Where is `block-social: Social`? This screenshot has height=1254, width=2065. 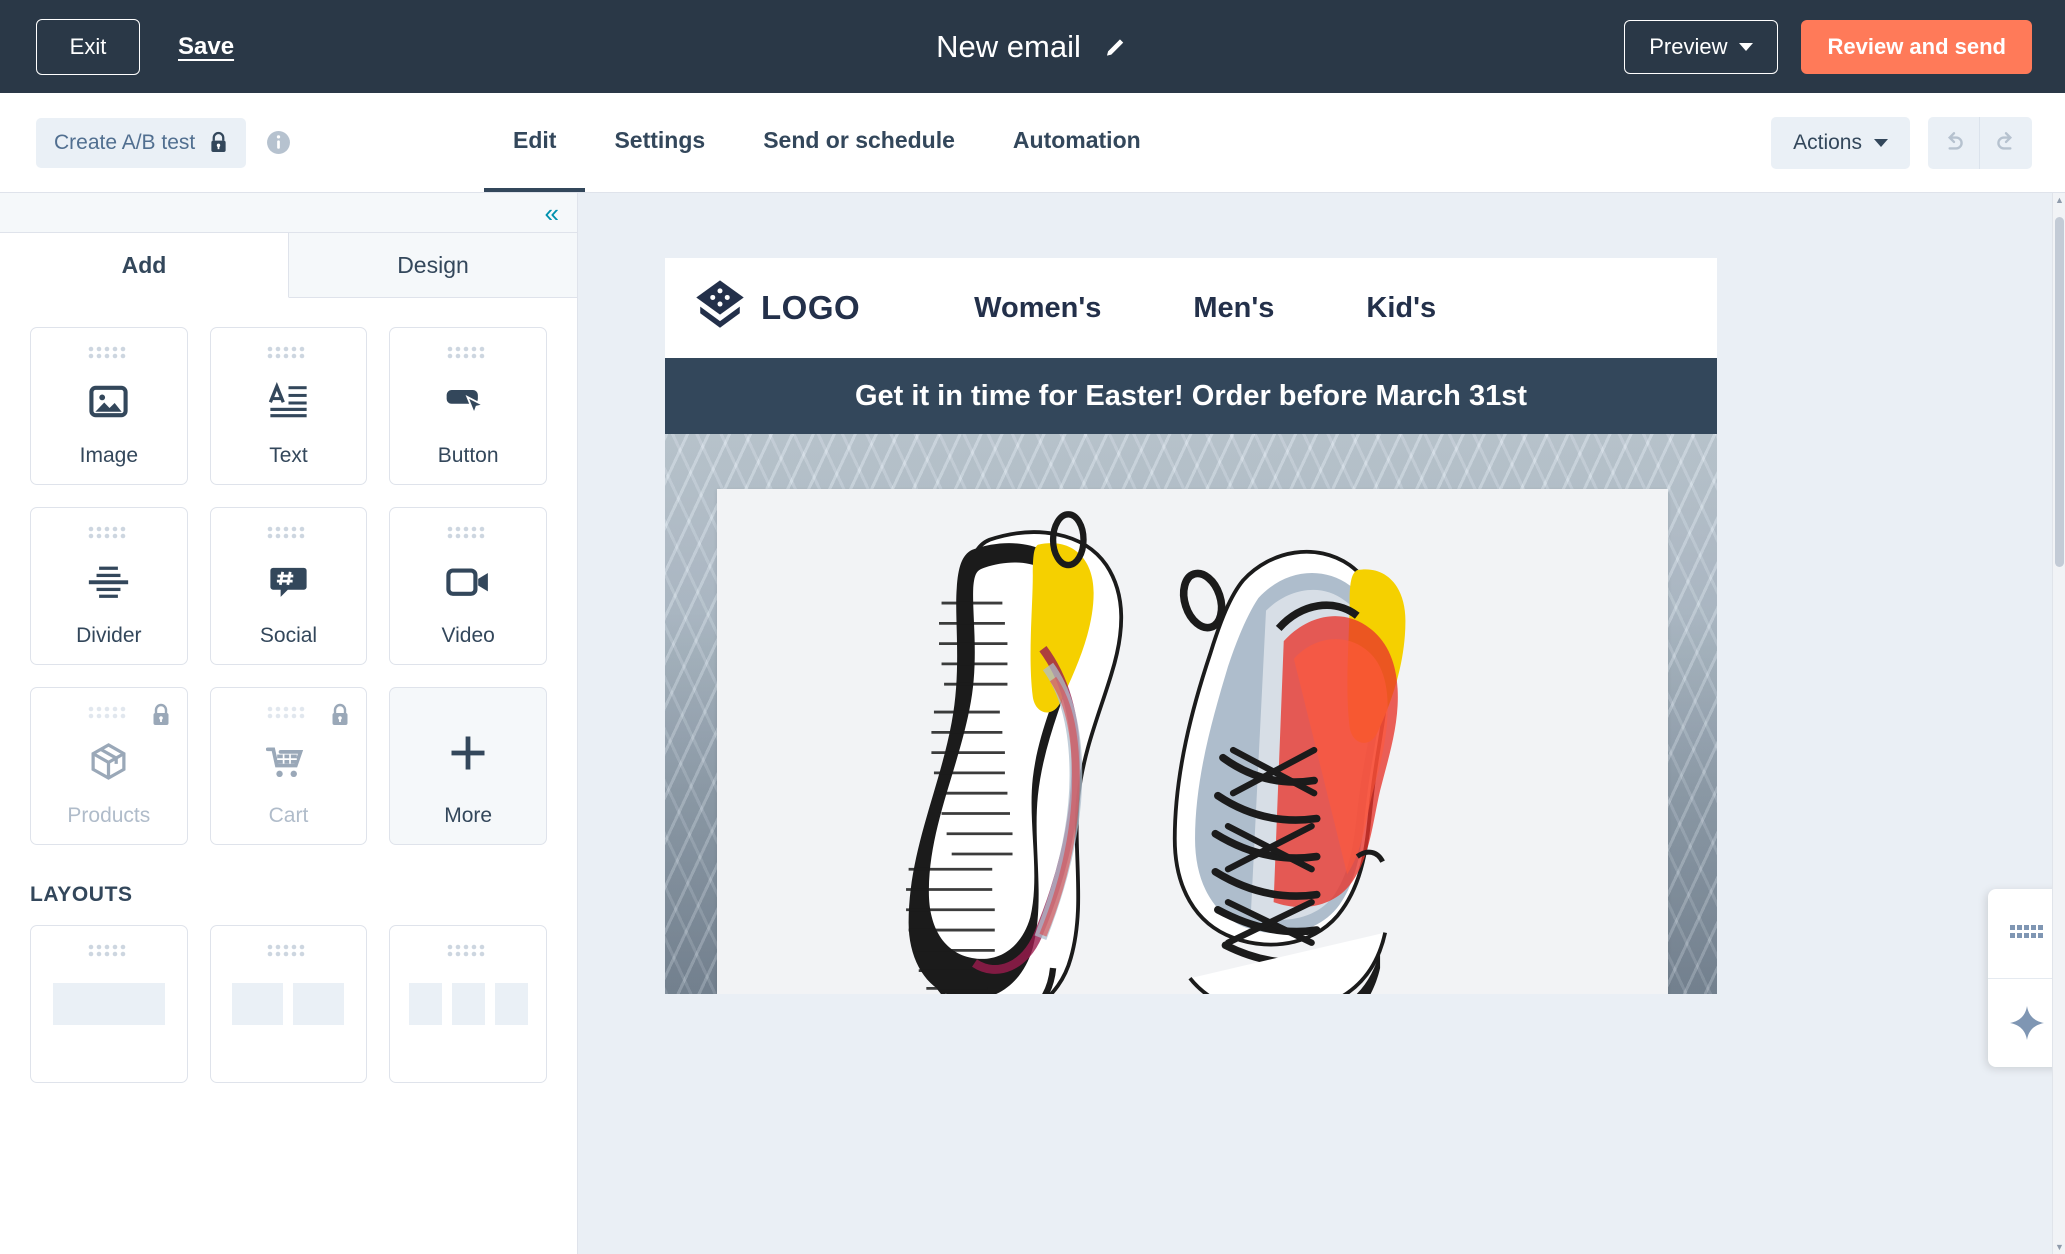 block-social: Social is located at coordinates (288, 586).